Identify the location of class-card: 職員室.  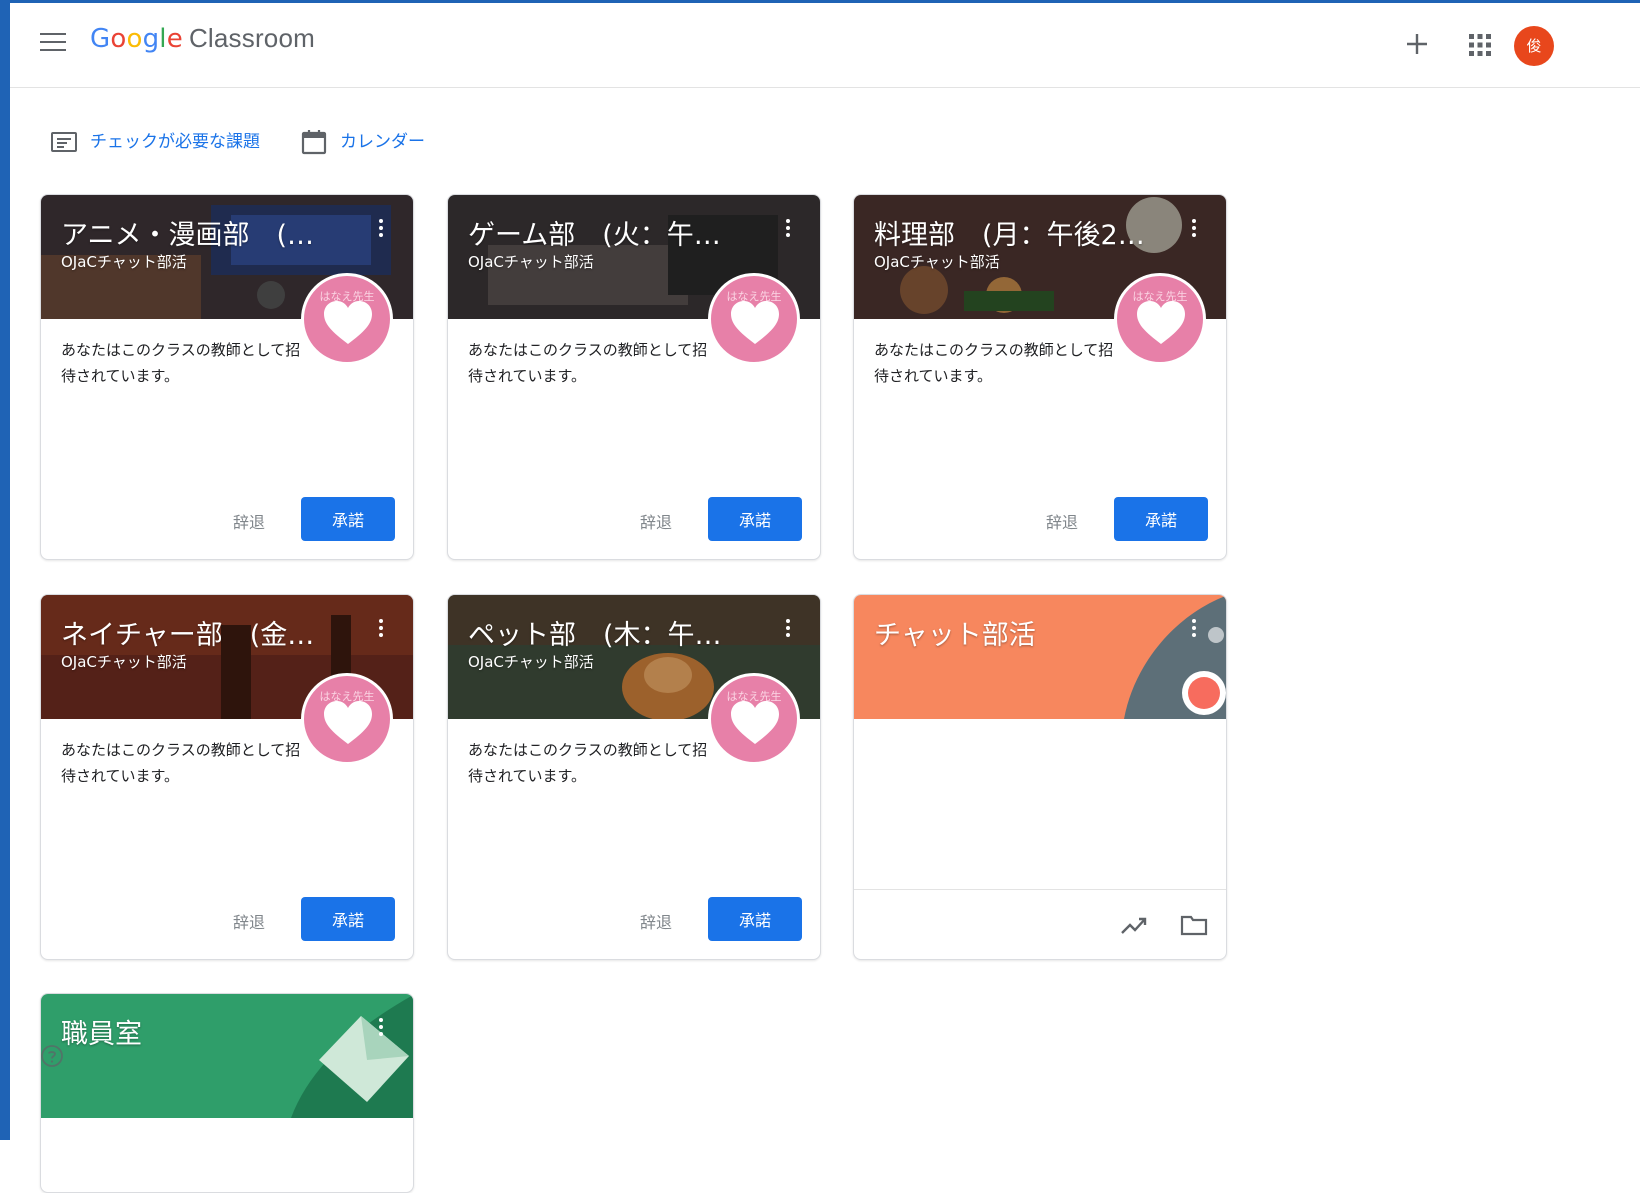
(227, 1093).